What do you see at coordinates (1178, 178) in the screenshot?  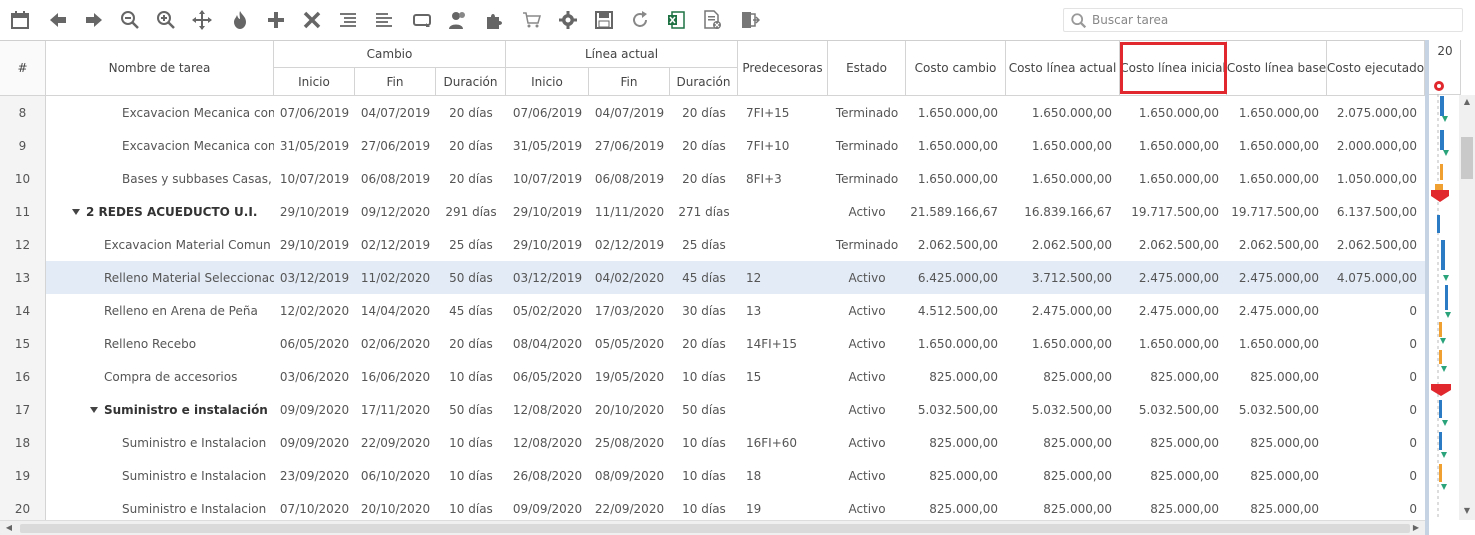 I see `costo-linea-inicial: 1.650.000,00` at bounding box center [1178, 178].